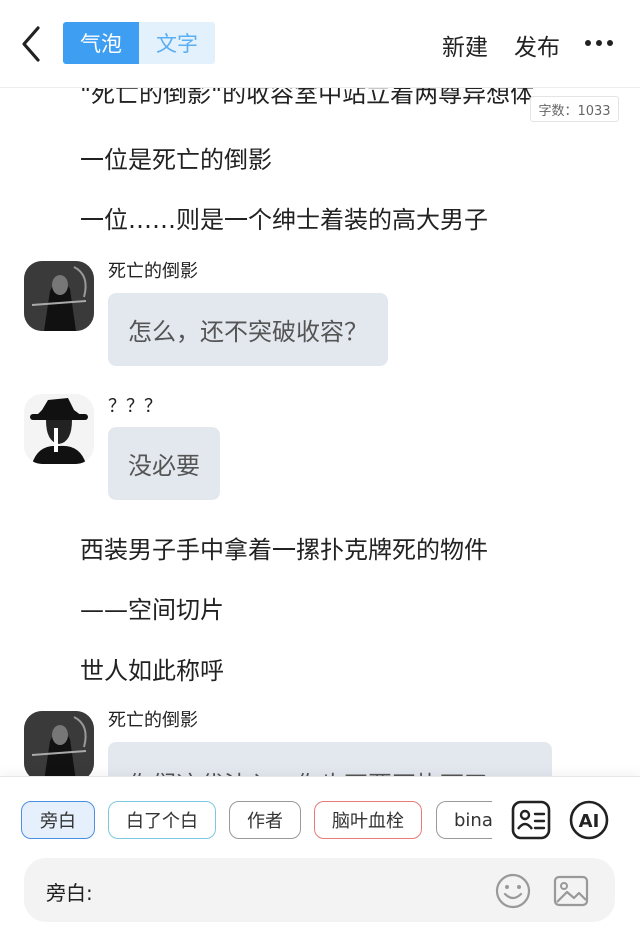 The width and height of the screenshot is (640, 948). I want to click on mode-bubble-tab: 气泡, so click(101, 43).